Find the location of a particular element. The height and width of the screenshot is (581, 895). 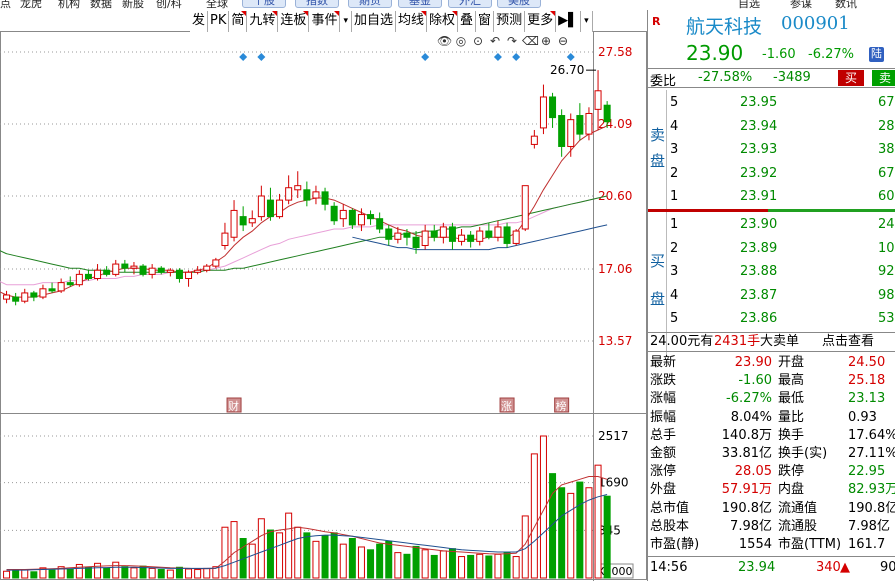

eye-outline-icon: ◎ is located at coordinates (461, 41).